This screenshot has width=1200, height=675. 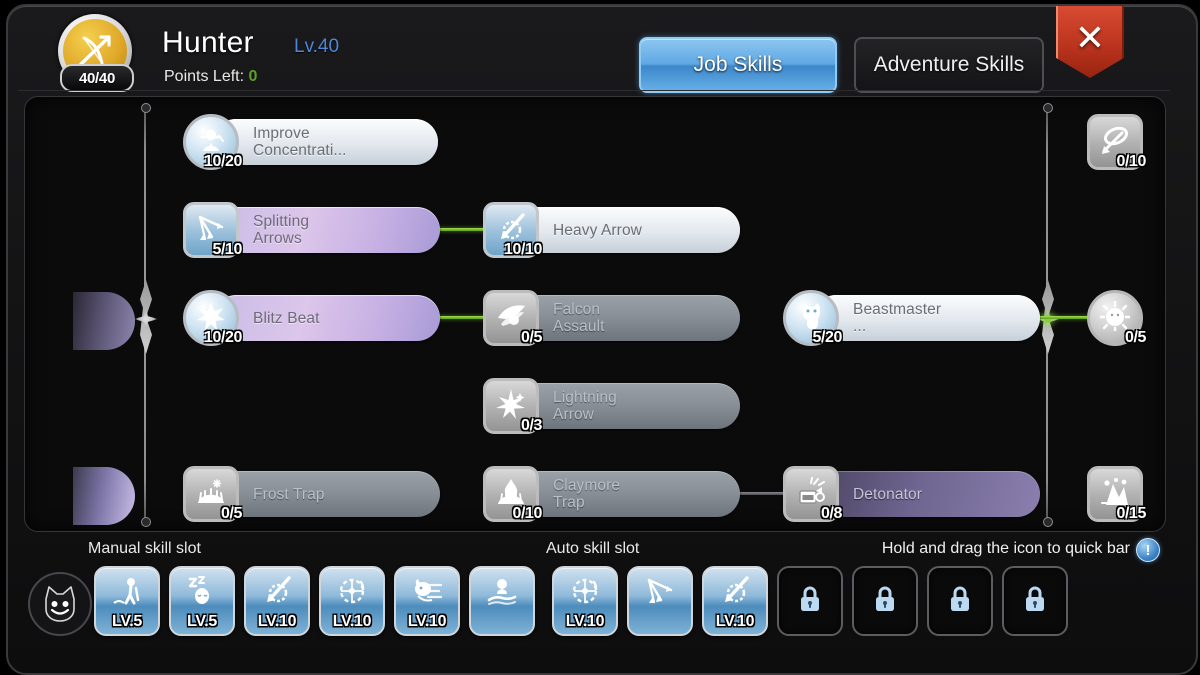 What do you see at coordinates (212, 142) in the screenshot?
I see `meditate-icon: 10/20` at bounding box center [212, 142].